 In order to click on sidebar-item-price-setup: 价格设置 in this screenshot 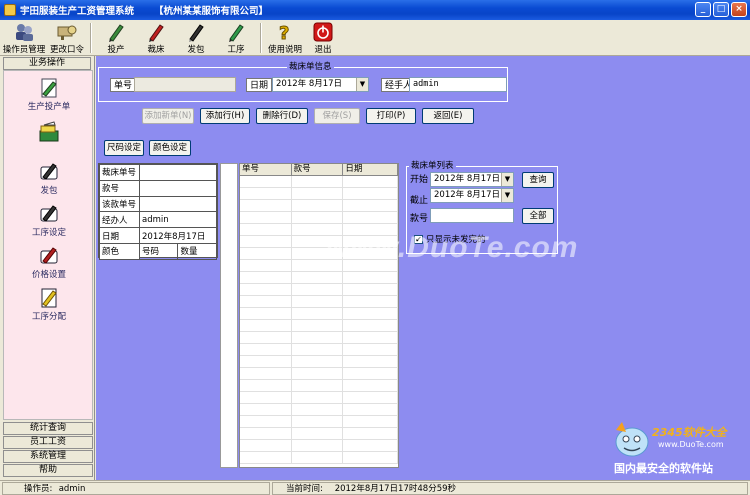, I will do `click(49, 262)`.